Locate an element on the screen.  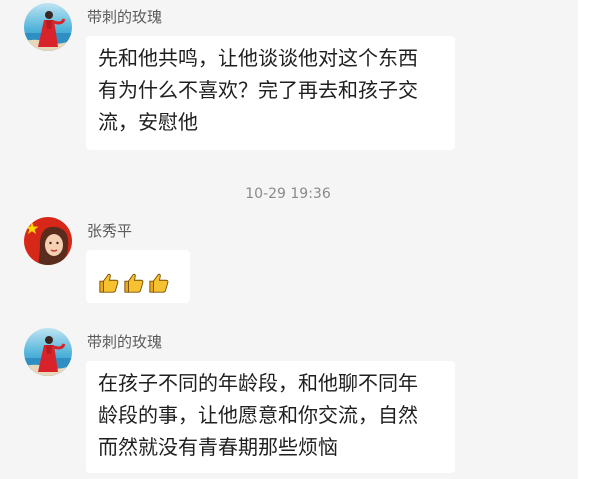
message-text-line: 先和他共鸣，让他谈谈他对这个东西 is located at coordinates (258, 58).